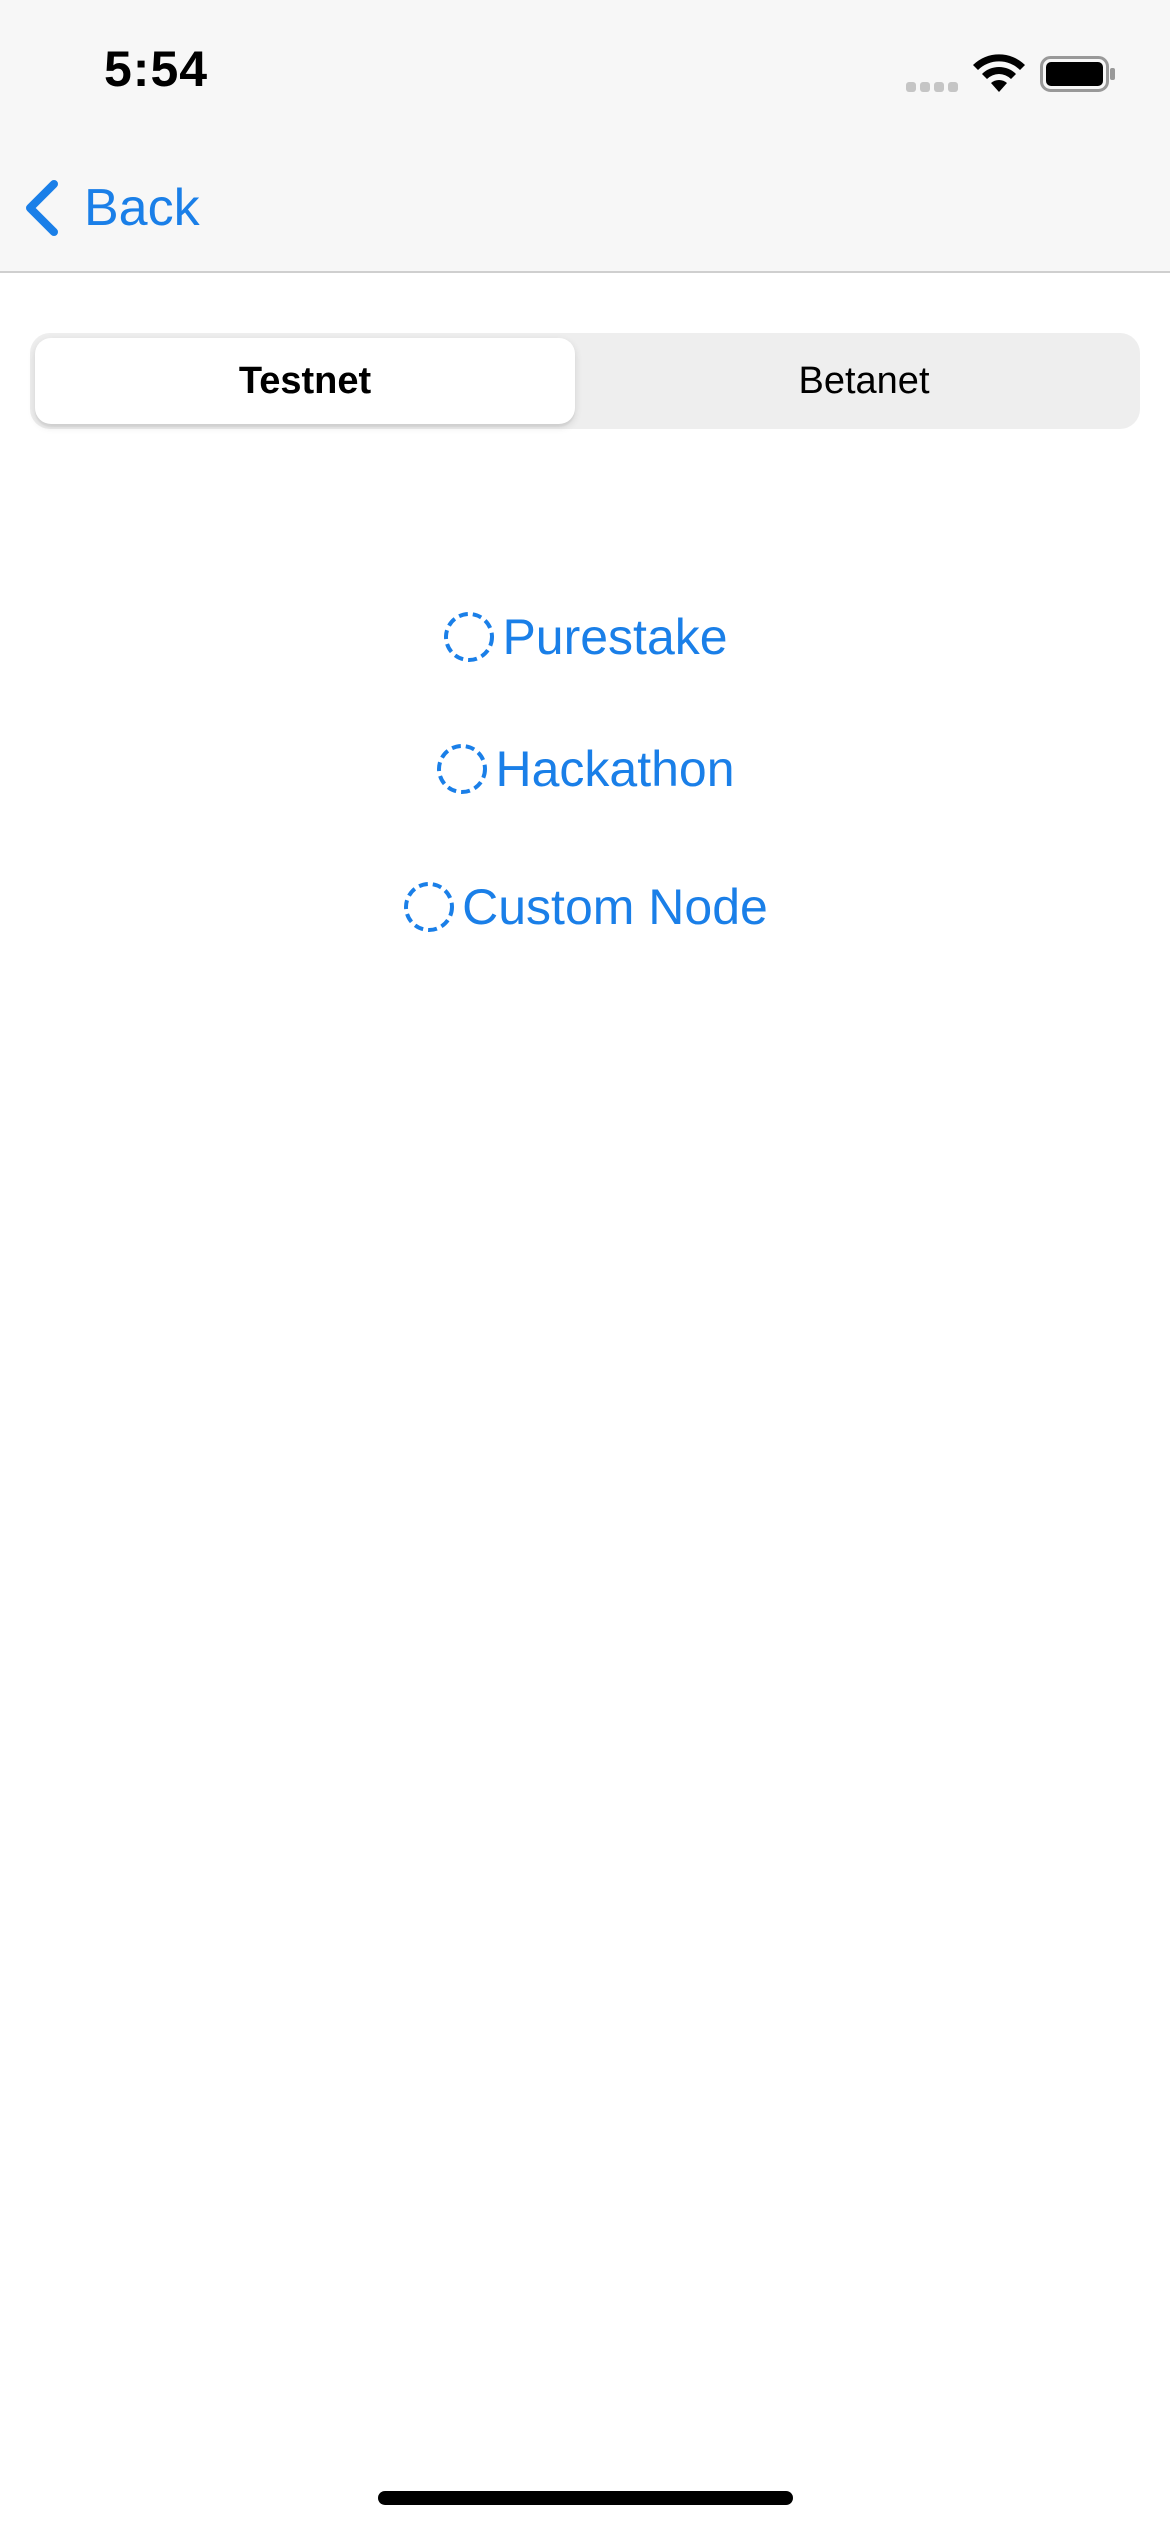 The image size is (1170, 2532). I want to click on chevron-left-icon, so click(42, 208).